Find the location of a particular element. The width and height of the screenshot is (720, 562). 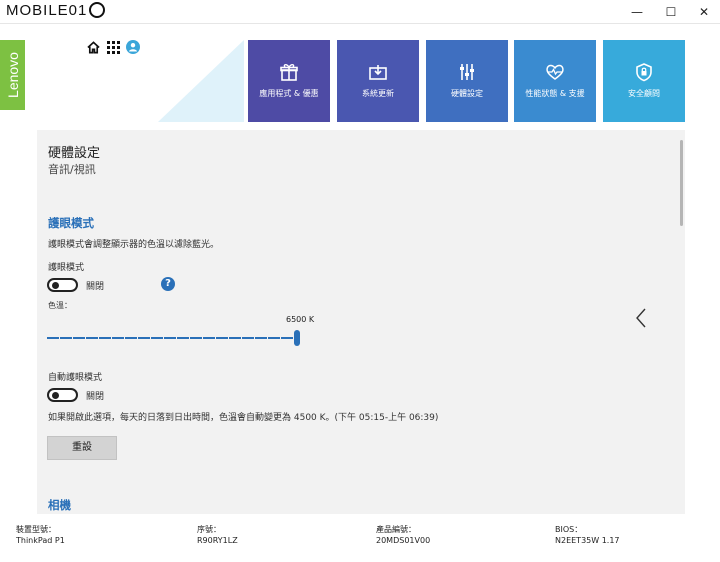

tile-security-advisor: 安全顧問 is located at coordinates (644, 81).